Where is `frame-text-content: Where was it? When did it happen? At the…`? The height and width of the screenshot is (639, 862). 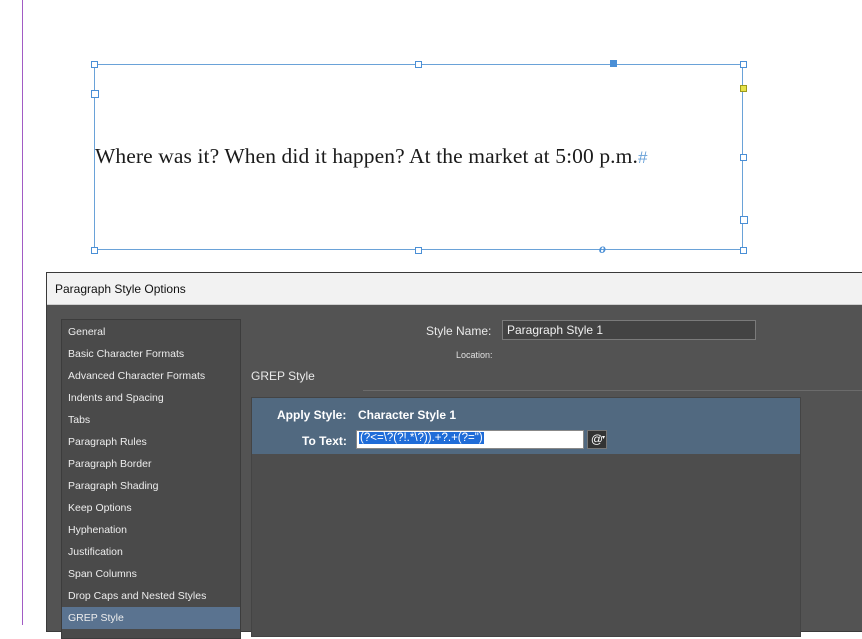
frame-text-content: Where was it? When did it happen? At the… is located at coordinates (366, 156).